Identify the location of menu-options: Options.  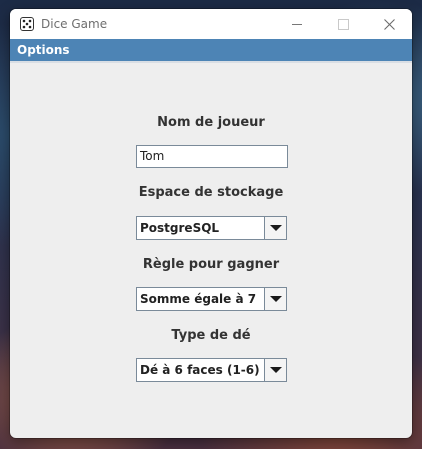
(40, 50).